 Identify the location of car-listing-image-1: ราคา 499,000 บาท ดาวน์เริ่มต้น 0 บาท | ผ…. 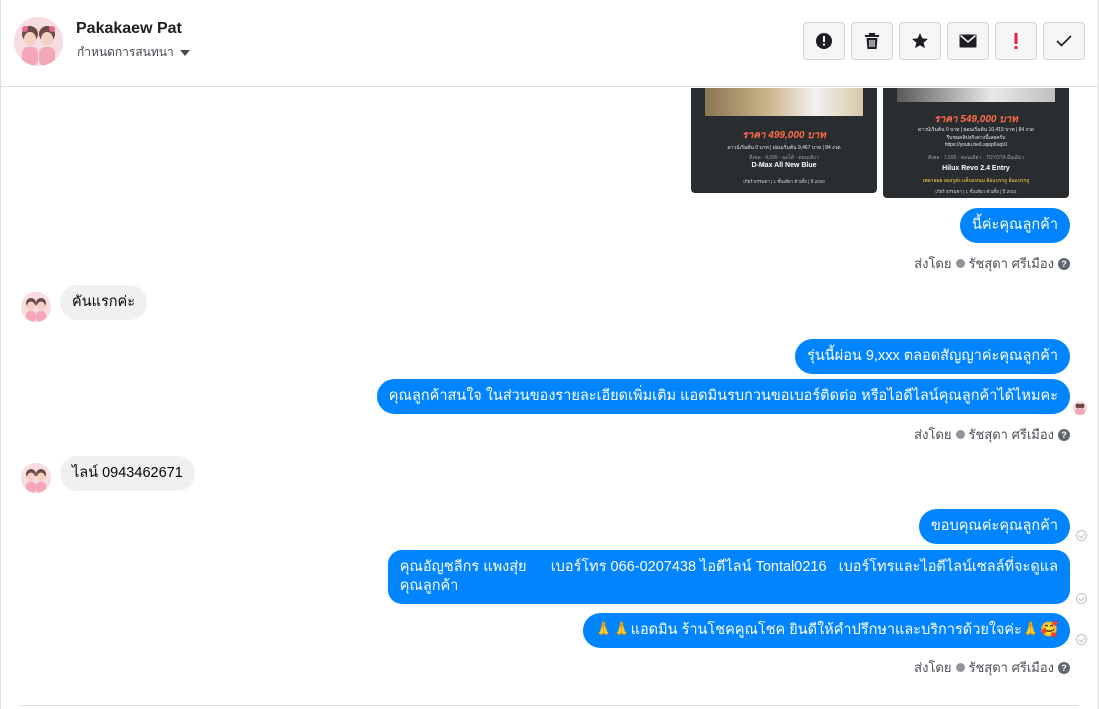
(784, 140).